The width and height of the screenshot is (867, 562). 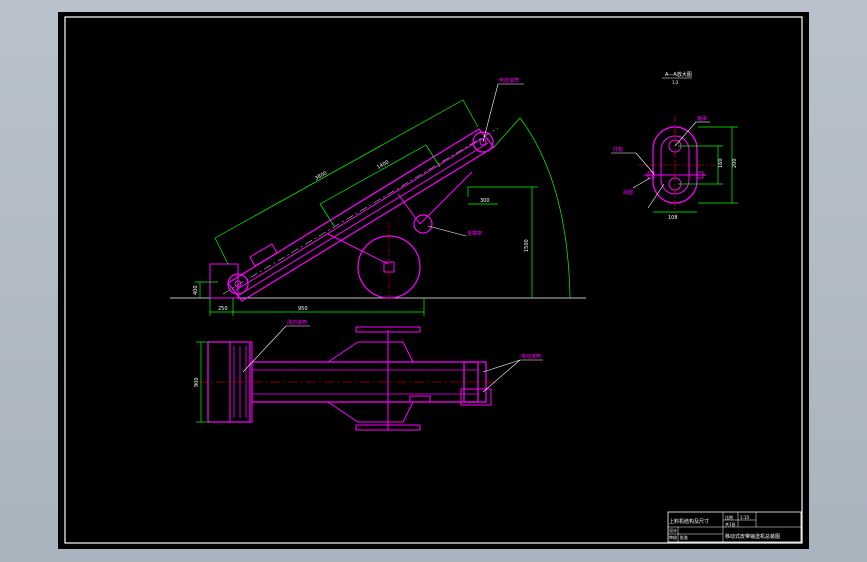 I want to click on conveyor-frame, so click(x=361, y=215).